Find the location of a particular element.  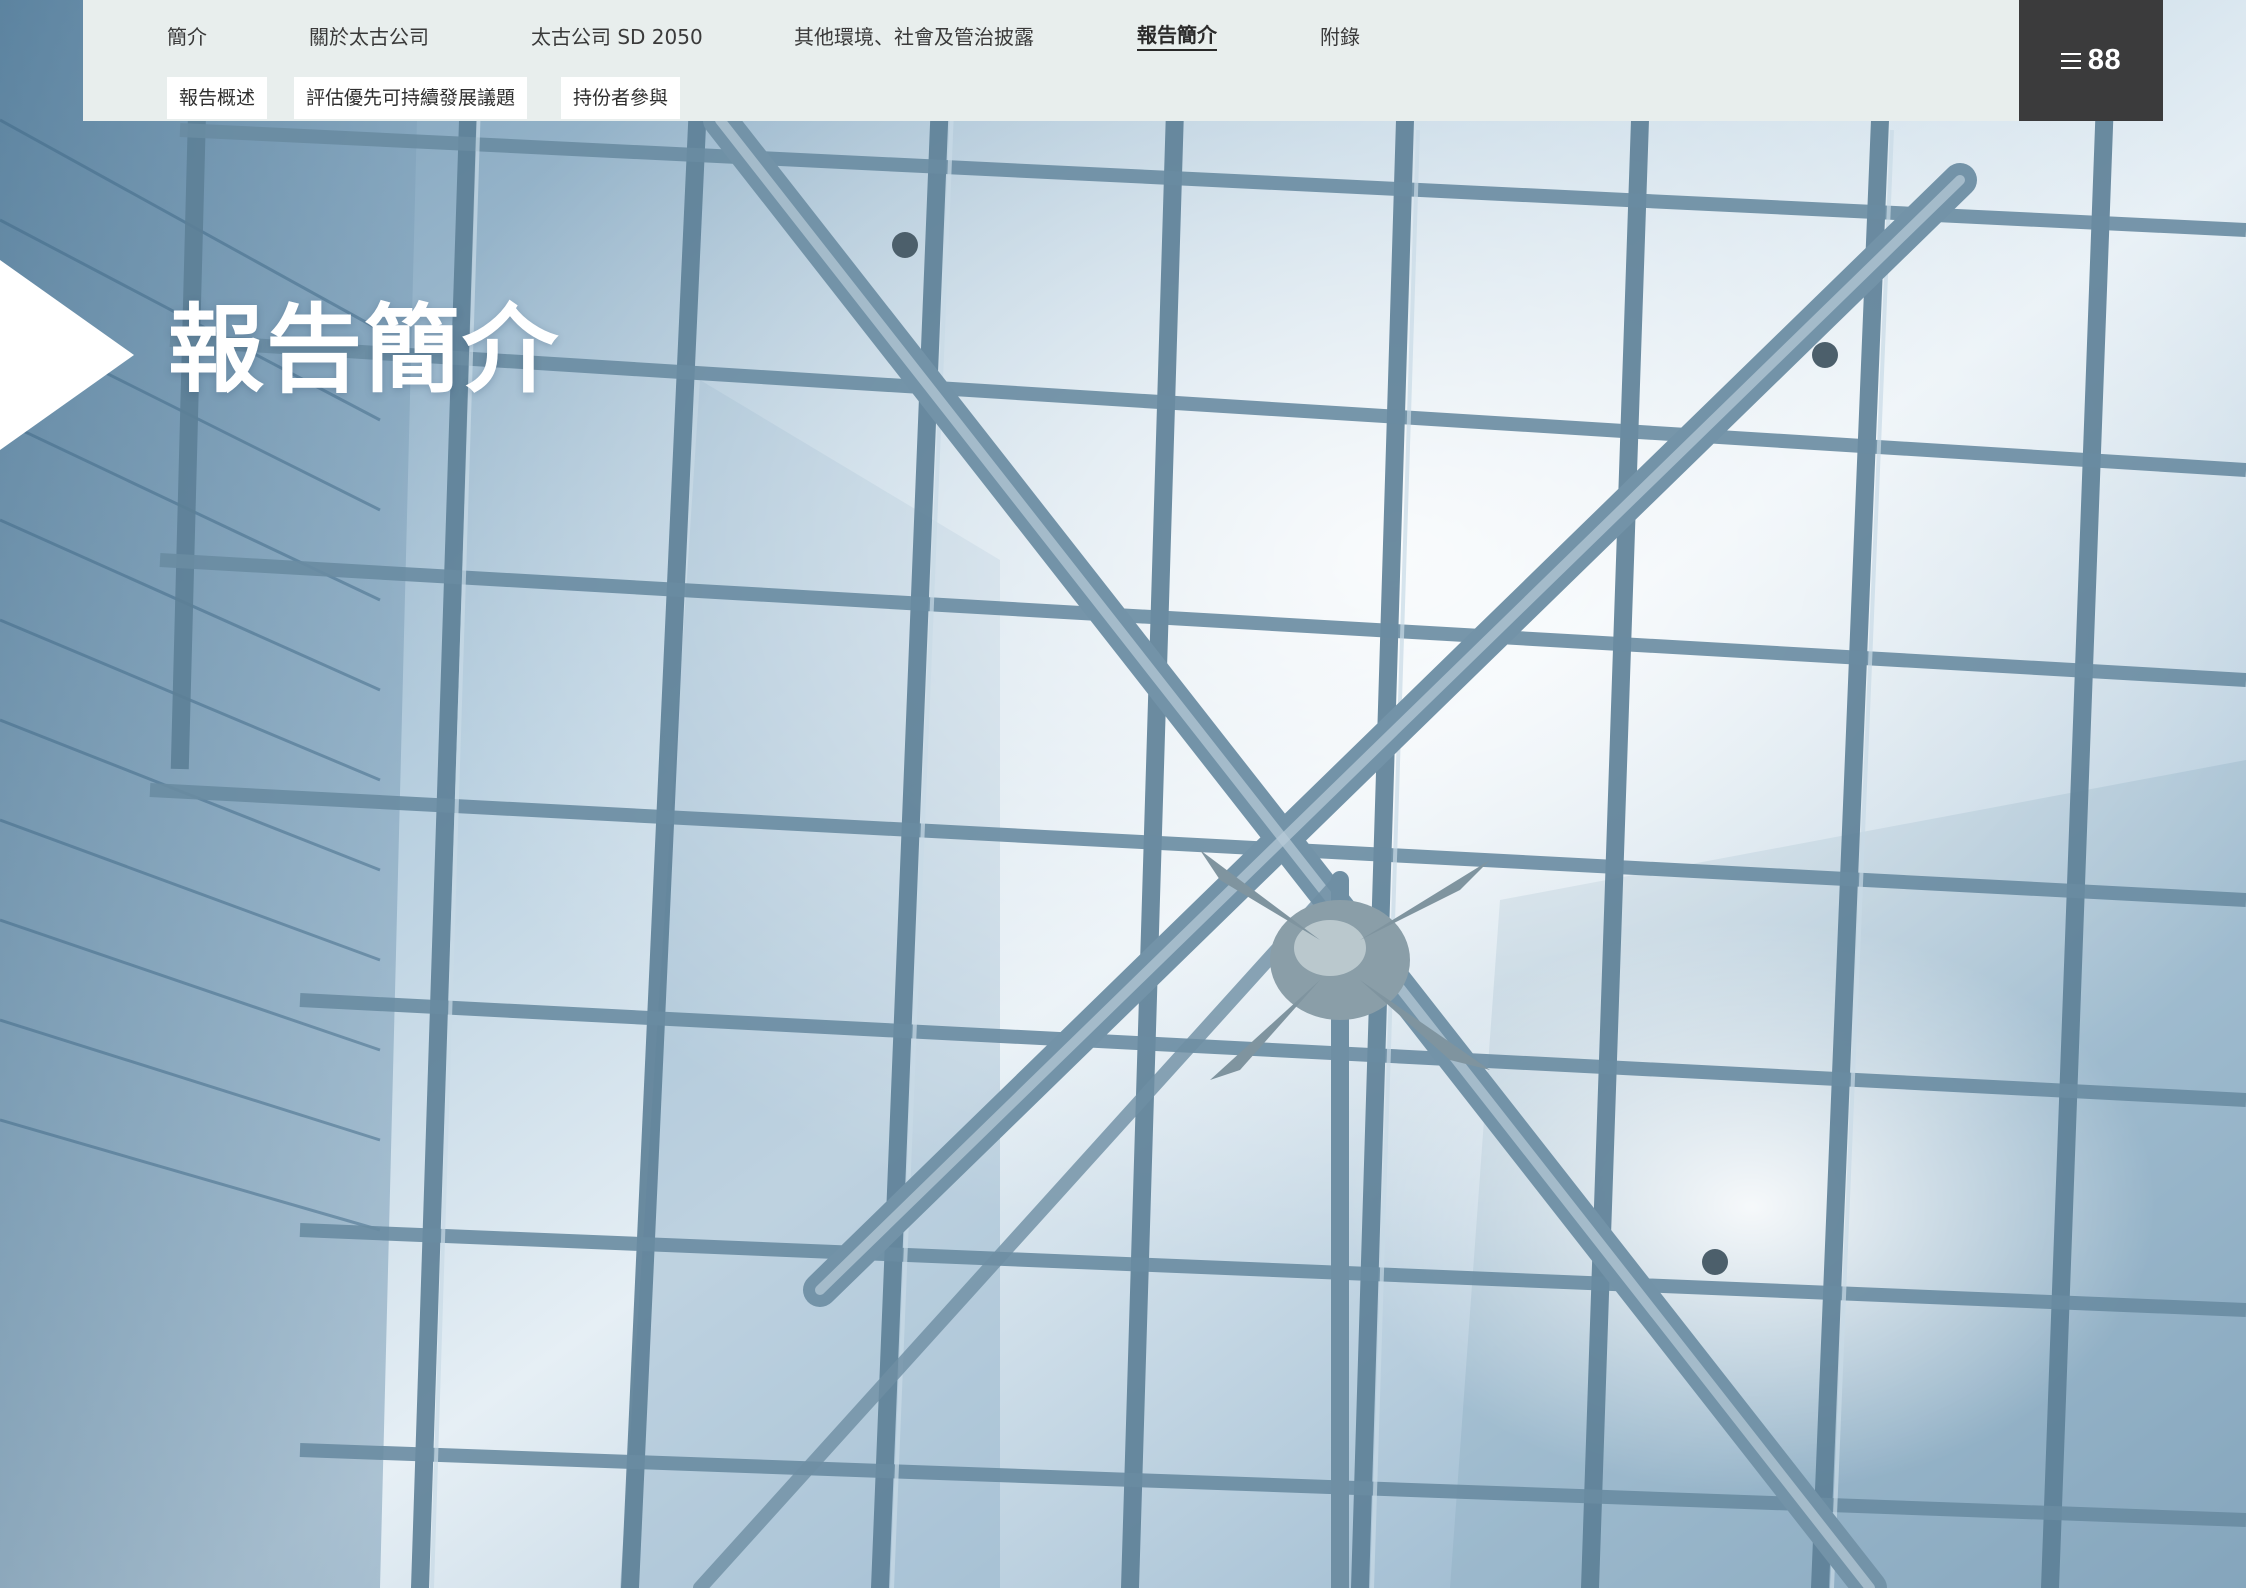

nav-item-other-esg-disclosures: 其他環境、社會及管治披露 is located at coordinates (914, 37).